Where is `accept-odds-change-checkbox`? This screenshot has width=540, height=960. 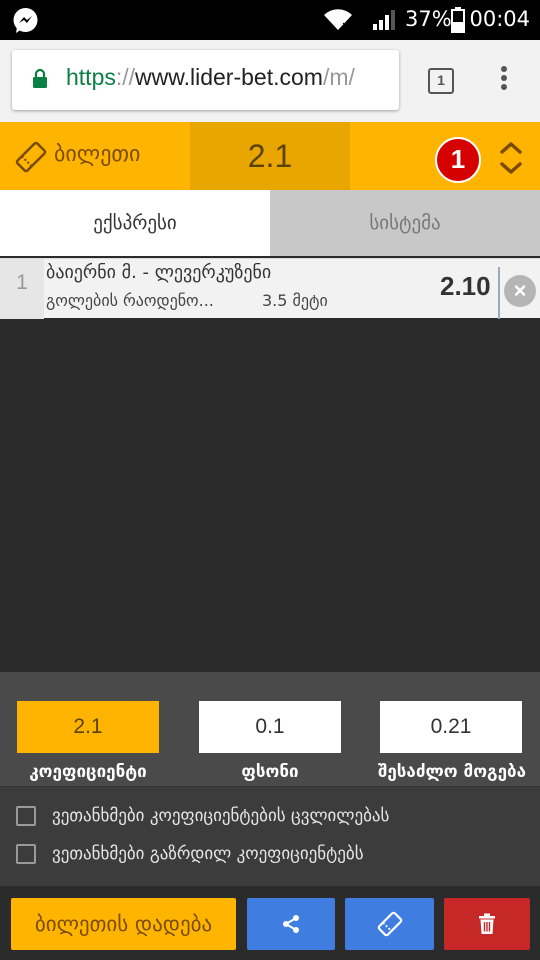 accept-odds-change-checkbox is located at coordinates (26, 816).